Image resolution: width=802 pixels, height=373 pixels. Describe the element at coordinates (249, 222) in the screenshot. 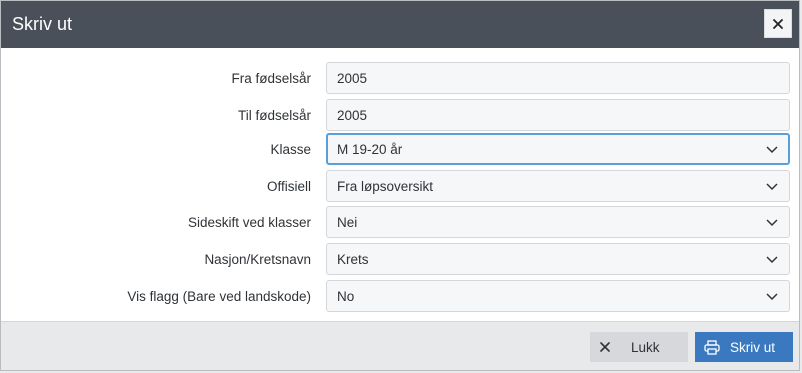

I see `page-break-label: Sideskift ved klasser` at that location.